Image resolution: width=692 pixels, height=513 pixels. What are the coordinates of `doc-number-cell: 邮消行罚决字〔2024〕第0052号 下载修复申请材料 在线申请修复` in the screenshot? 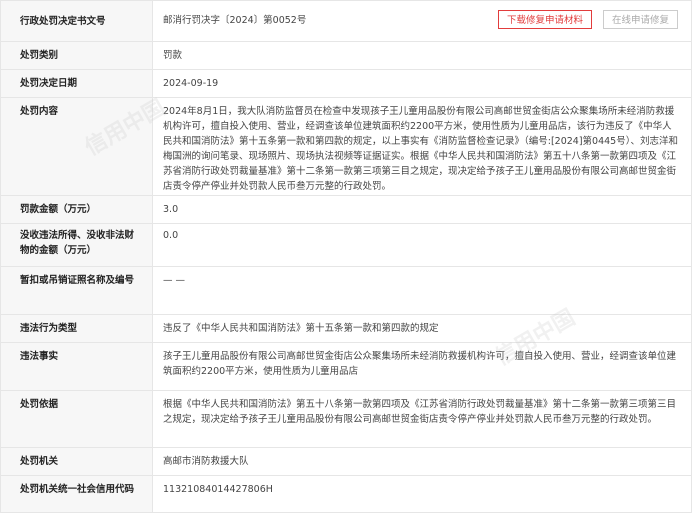 It's located at (422, 21).